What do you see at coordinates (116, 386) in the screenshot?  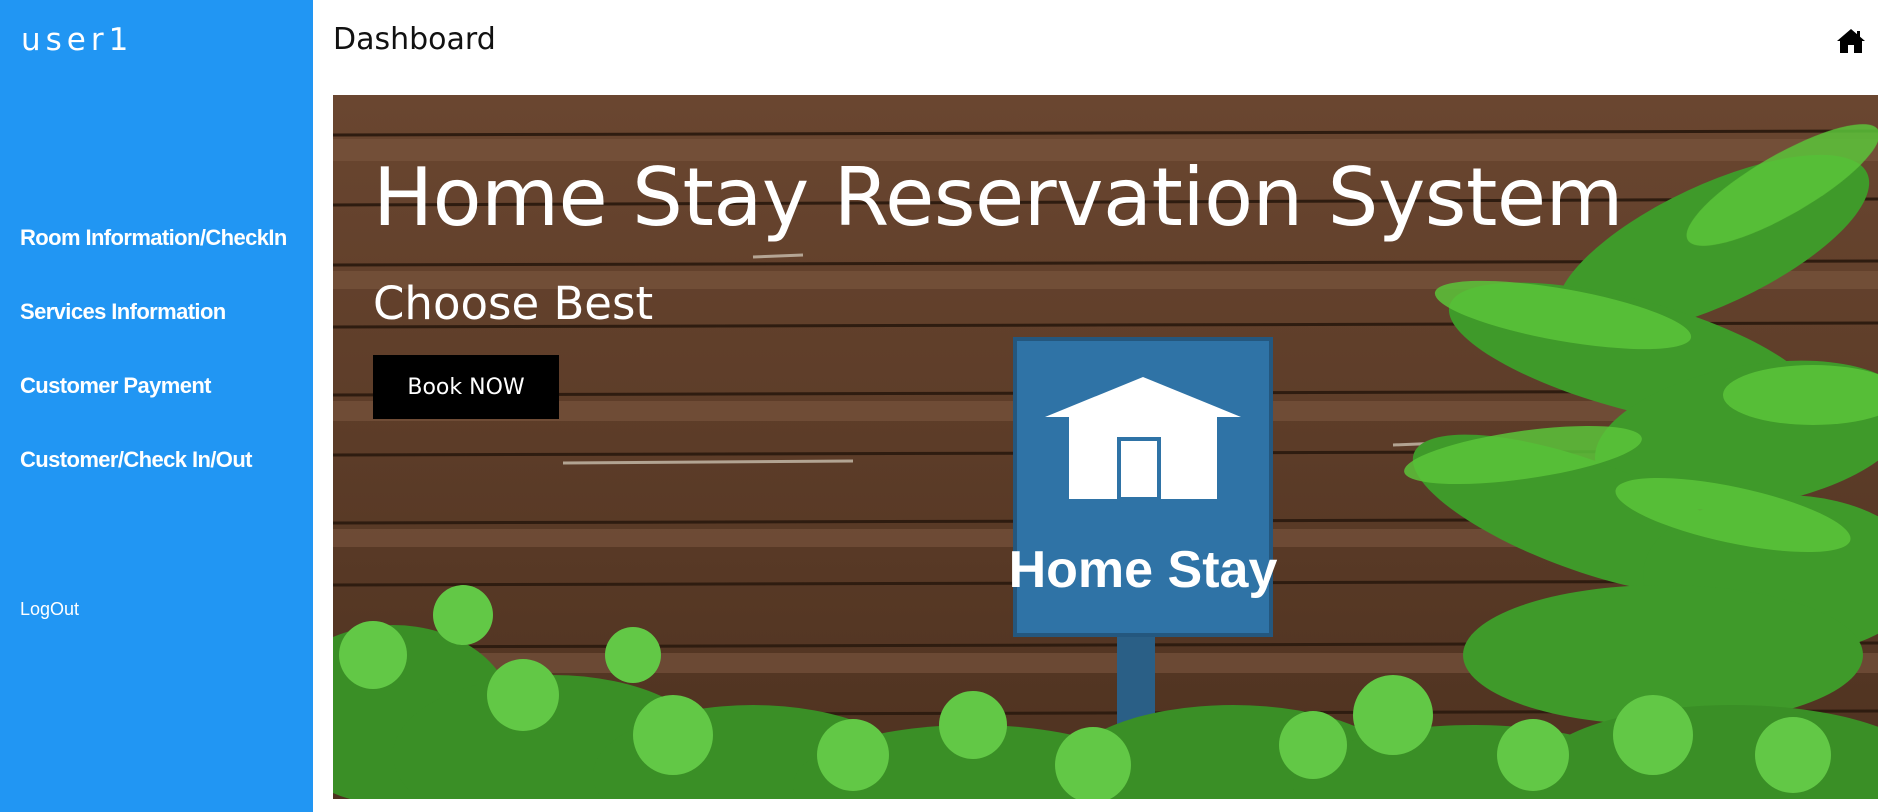 I see `sidebar-item-customer-payment: Customer Payment` at bounding box center [116, 386].